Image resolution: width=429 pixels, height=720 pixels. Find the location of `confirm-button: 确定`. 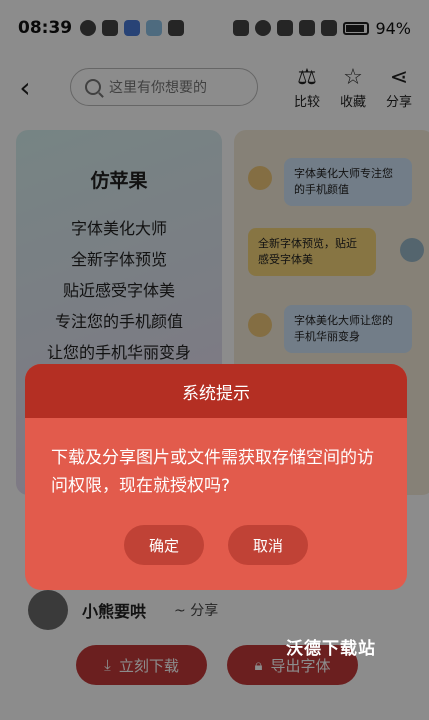

confirm-button: 确定 is located at coordinates (164, 545).